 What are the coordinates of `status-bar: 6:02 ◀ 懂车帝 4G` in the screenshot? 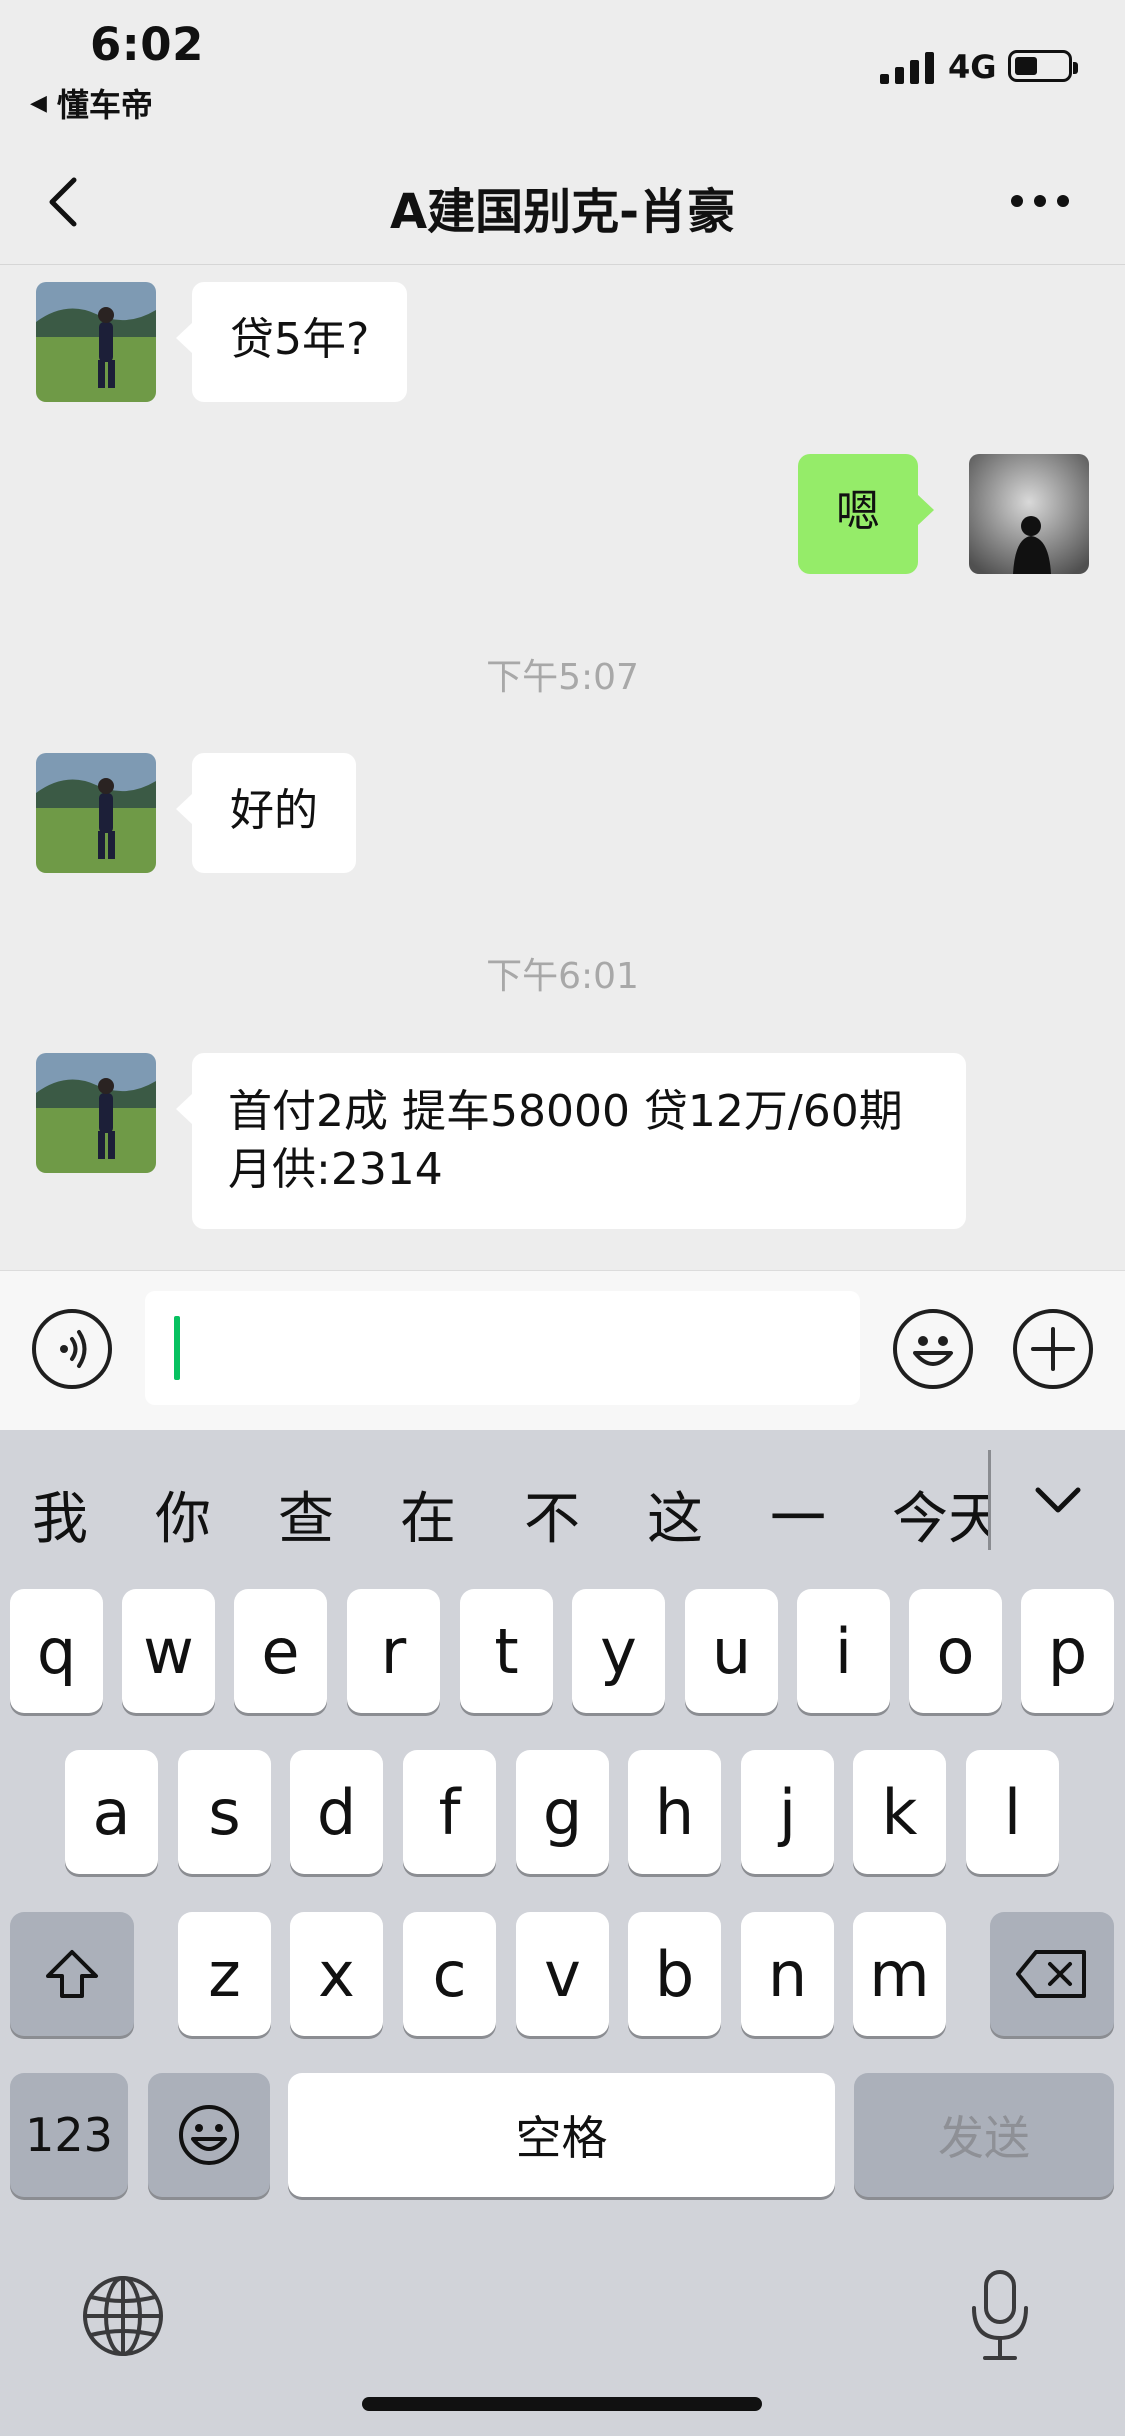 It's located at (562, 70).